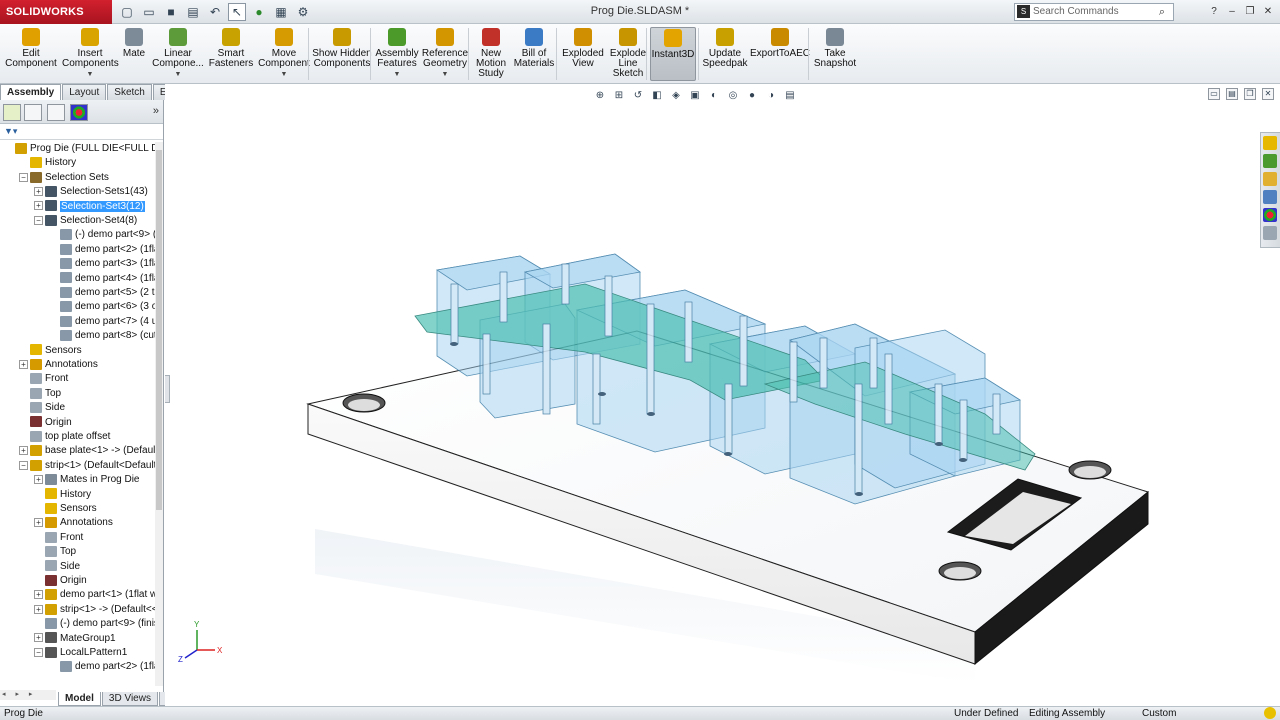 Image resolution: width=1280 pixels, height=720 pixels. I want to click on exploded-view-button: Exploded View, so click(583, 54).